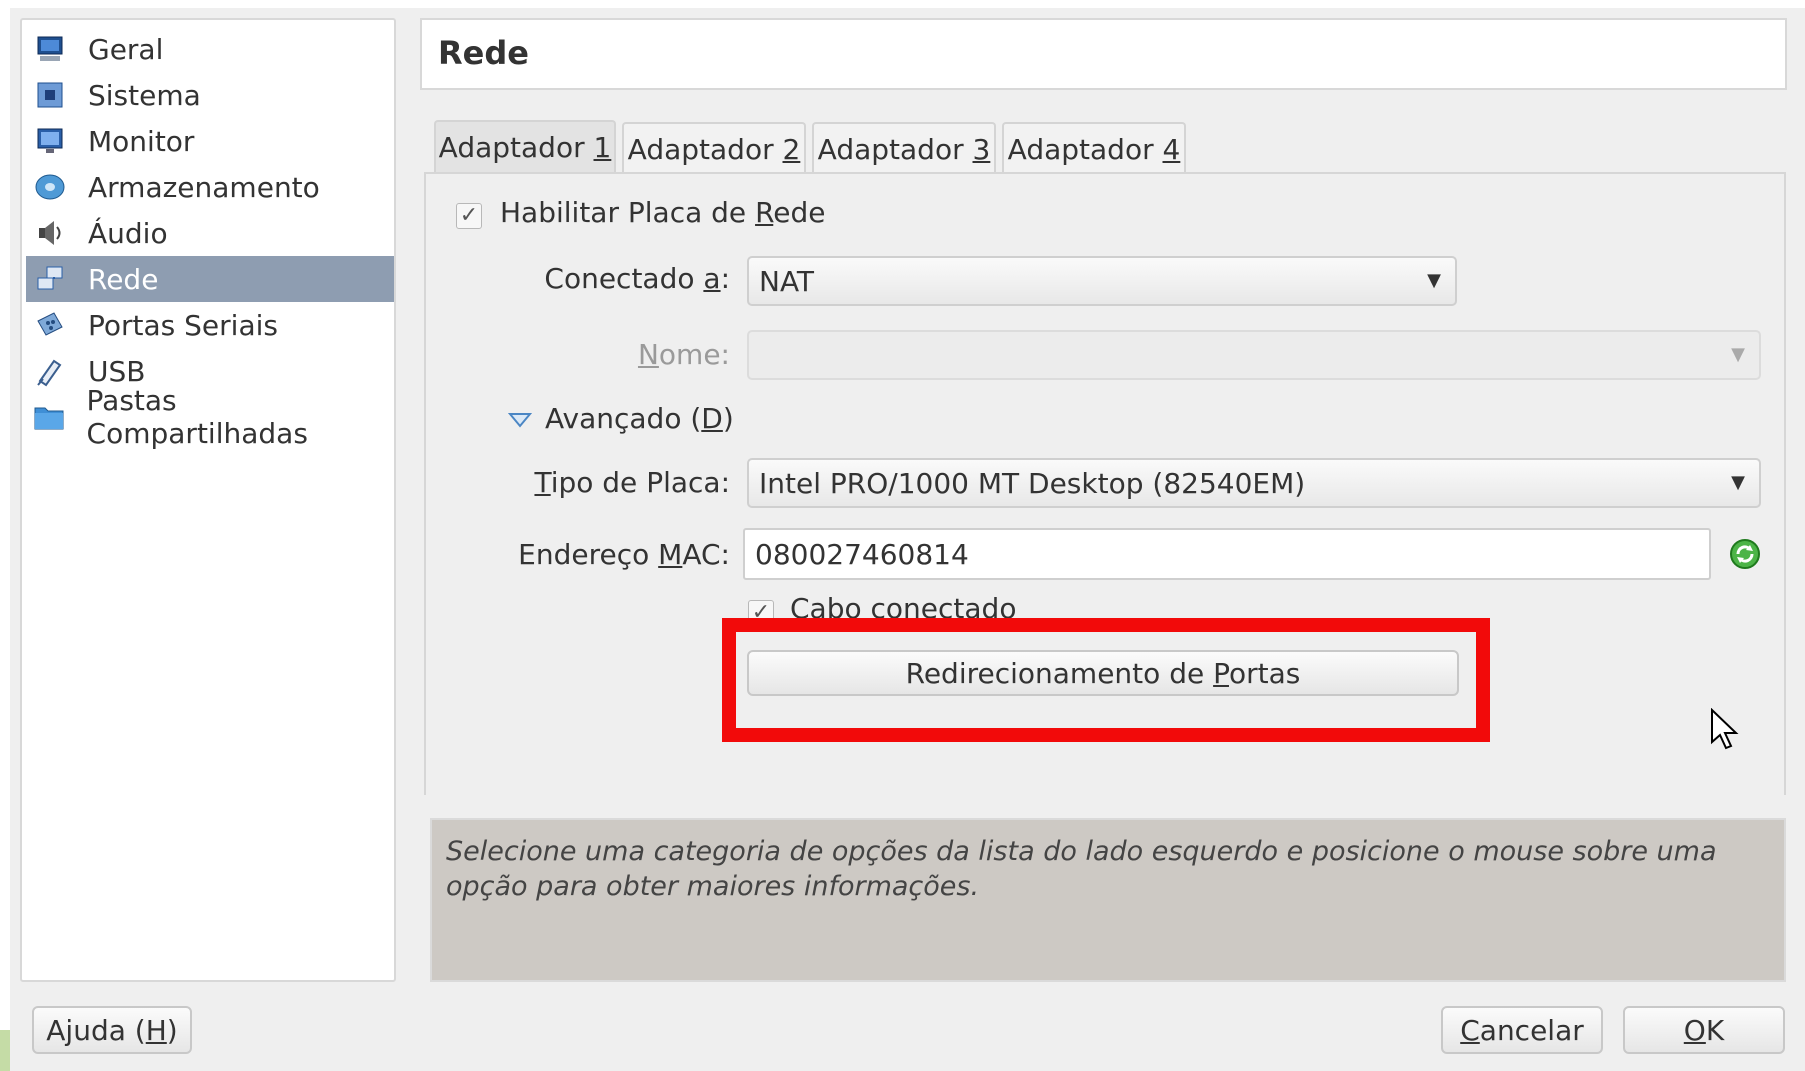  I want to click on sidebar-item-audio: Áudio, so click(210, 233).